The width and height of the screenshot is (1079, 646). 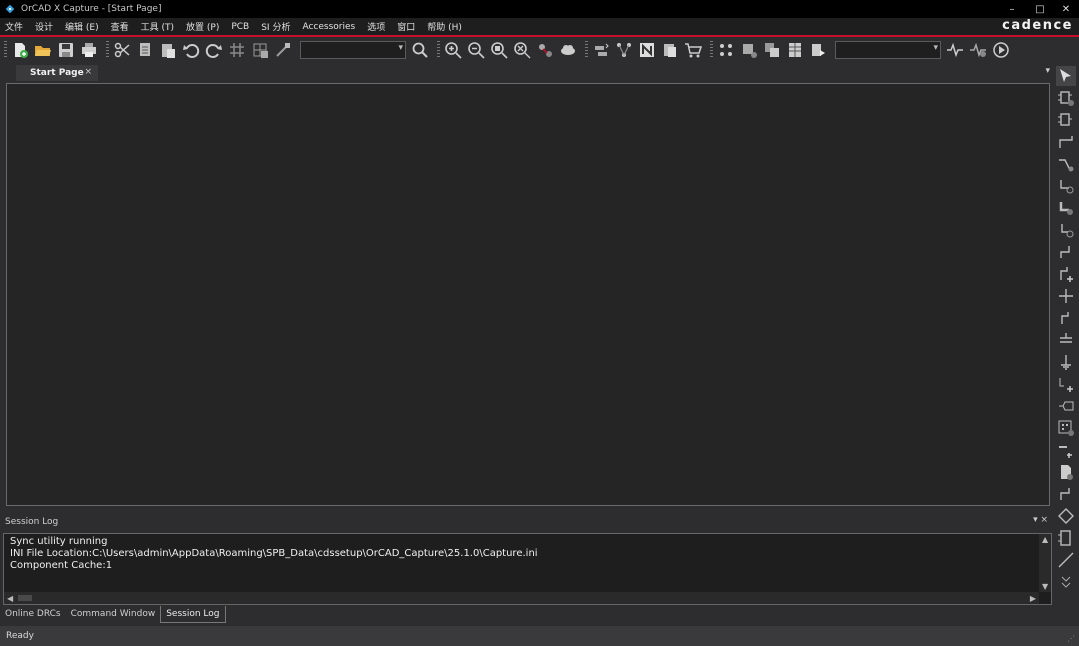 What do you see at coordinates (353, 50) in the screenshot?
I see `part-search-combo` at bounding box center [353, 50].